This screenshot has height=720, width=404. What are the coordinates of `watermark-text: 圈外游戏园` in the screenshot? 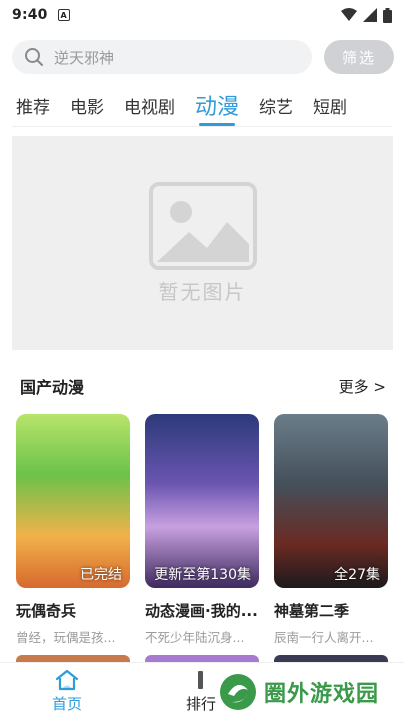 It's located at (322, 694).